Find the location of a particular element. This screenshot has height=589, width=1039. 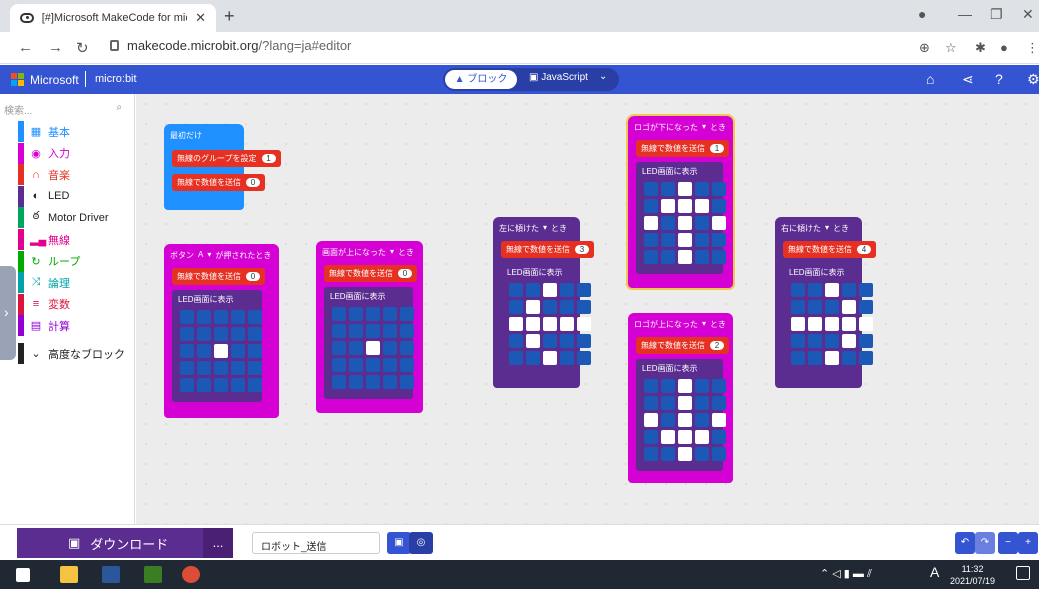

send-number-block: 無線で数値を送信 4 is located at coordinates (829, 249).